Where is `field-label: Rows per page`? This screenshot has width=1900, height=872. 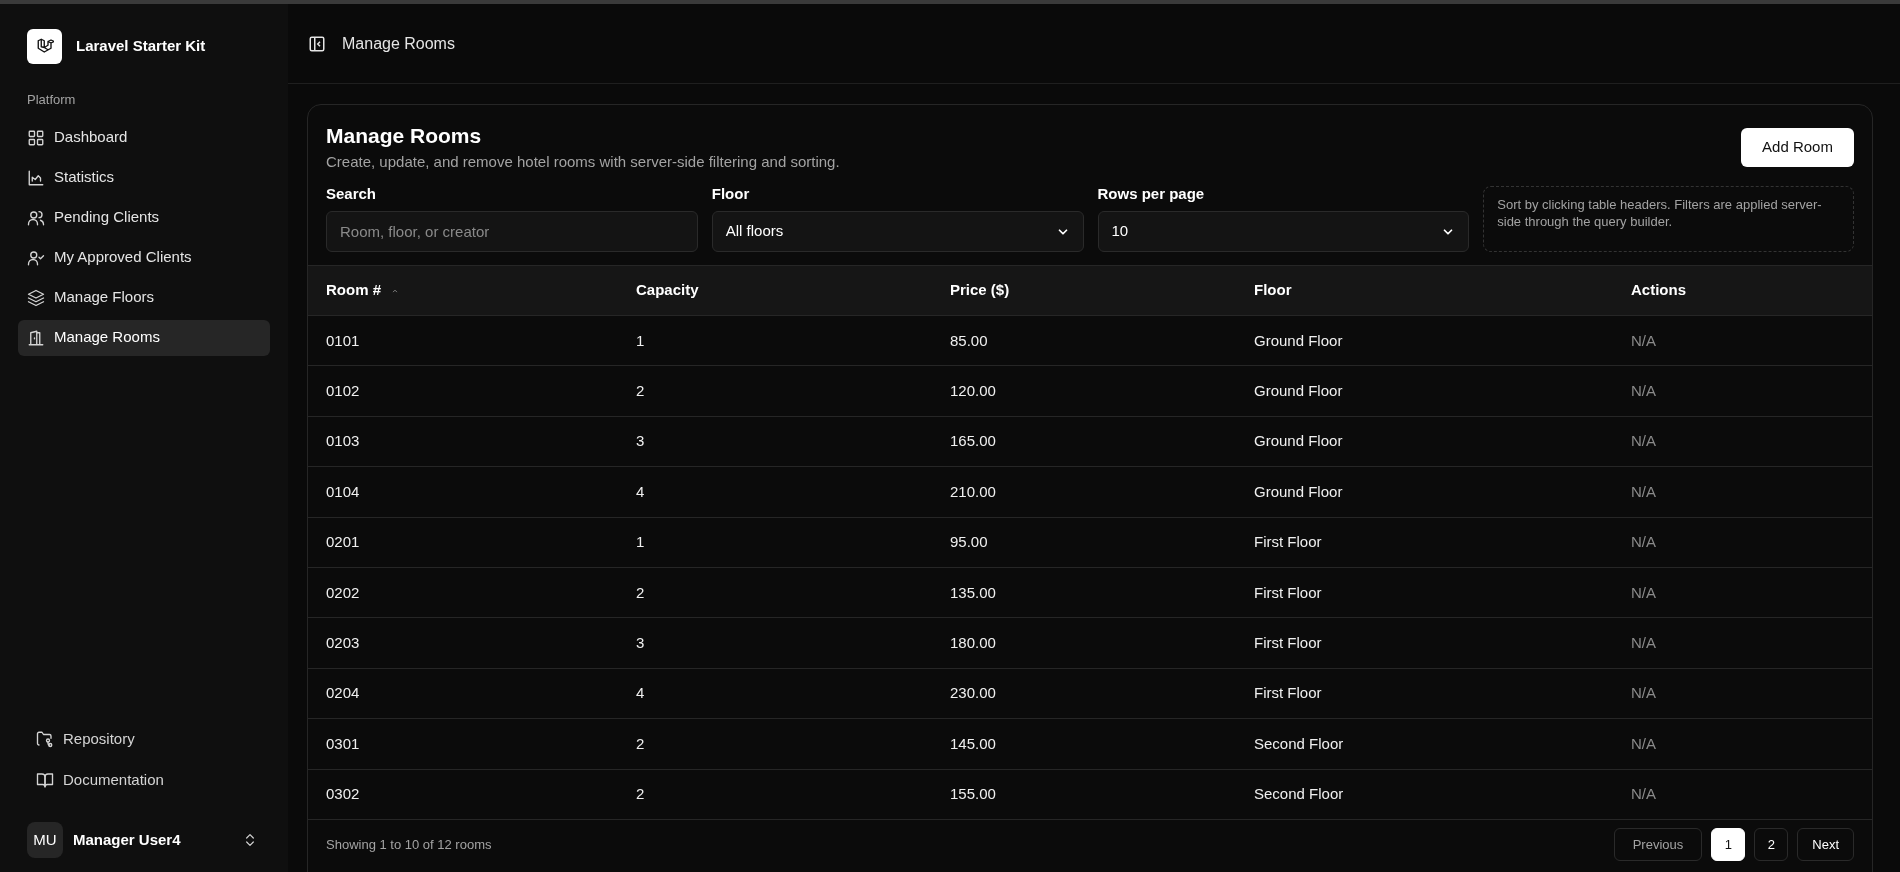 field-label: Rows per page is located at coordinates (1151, 193).